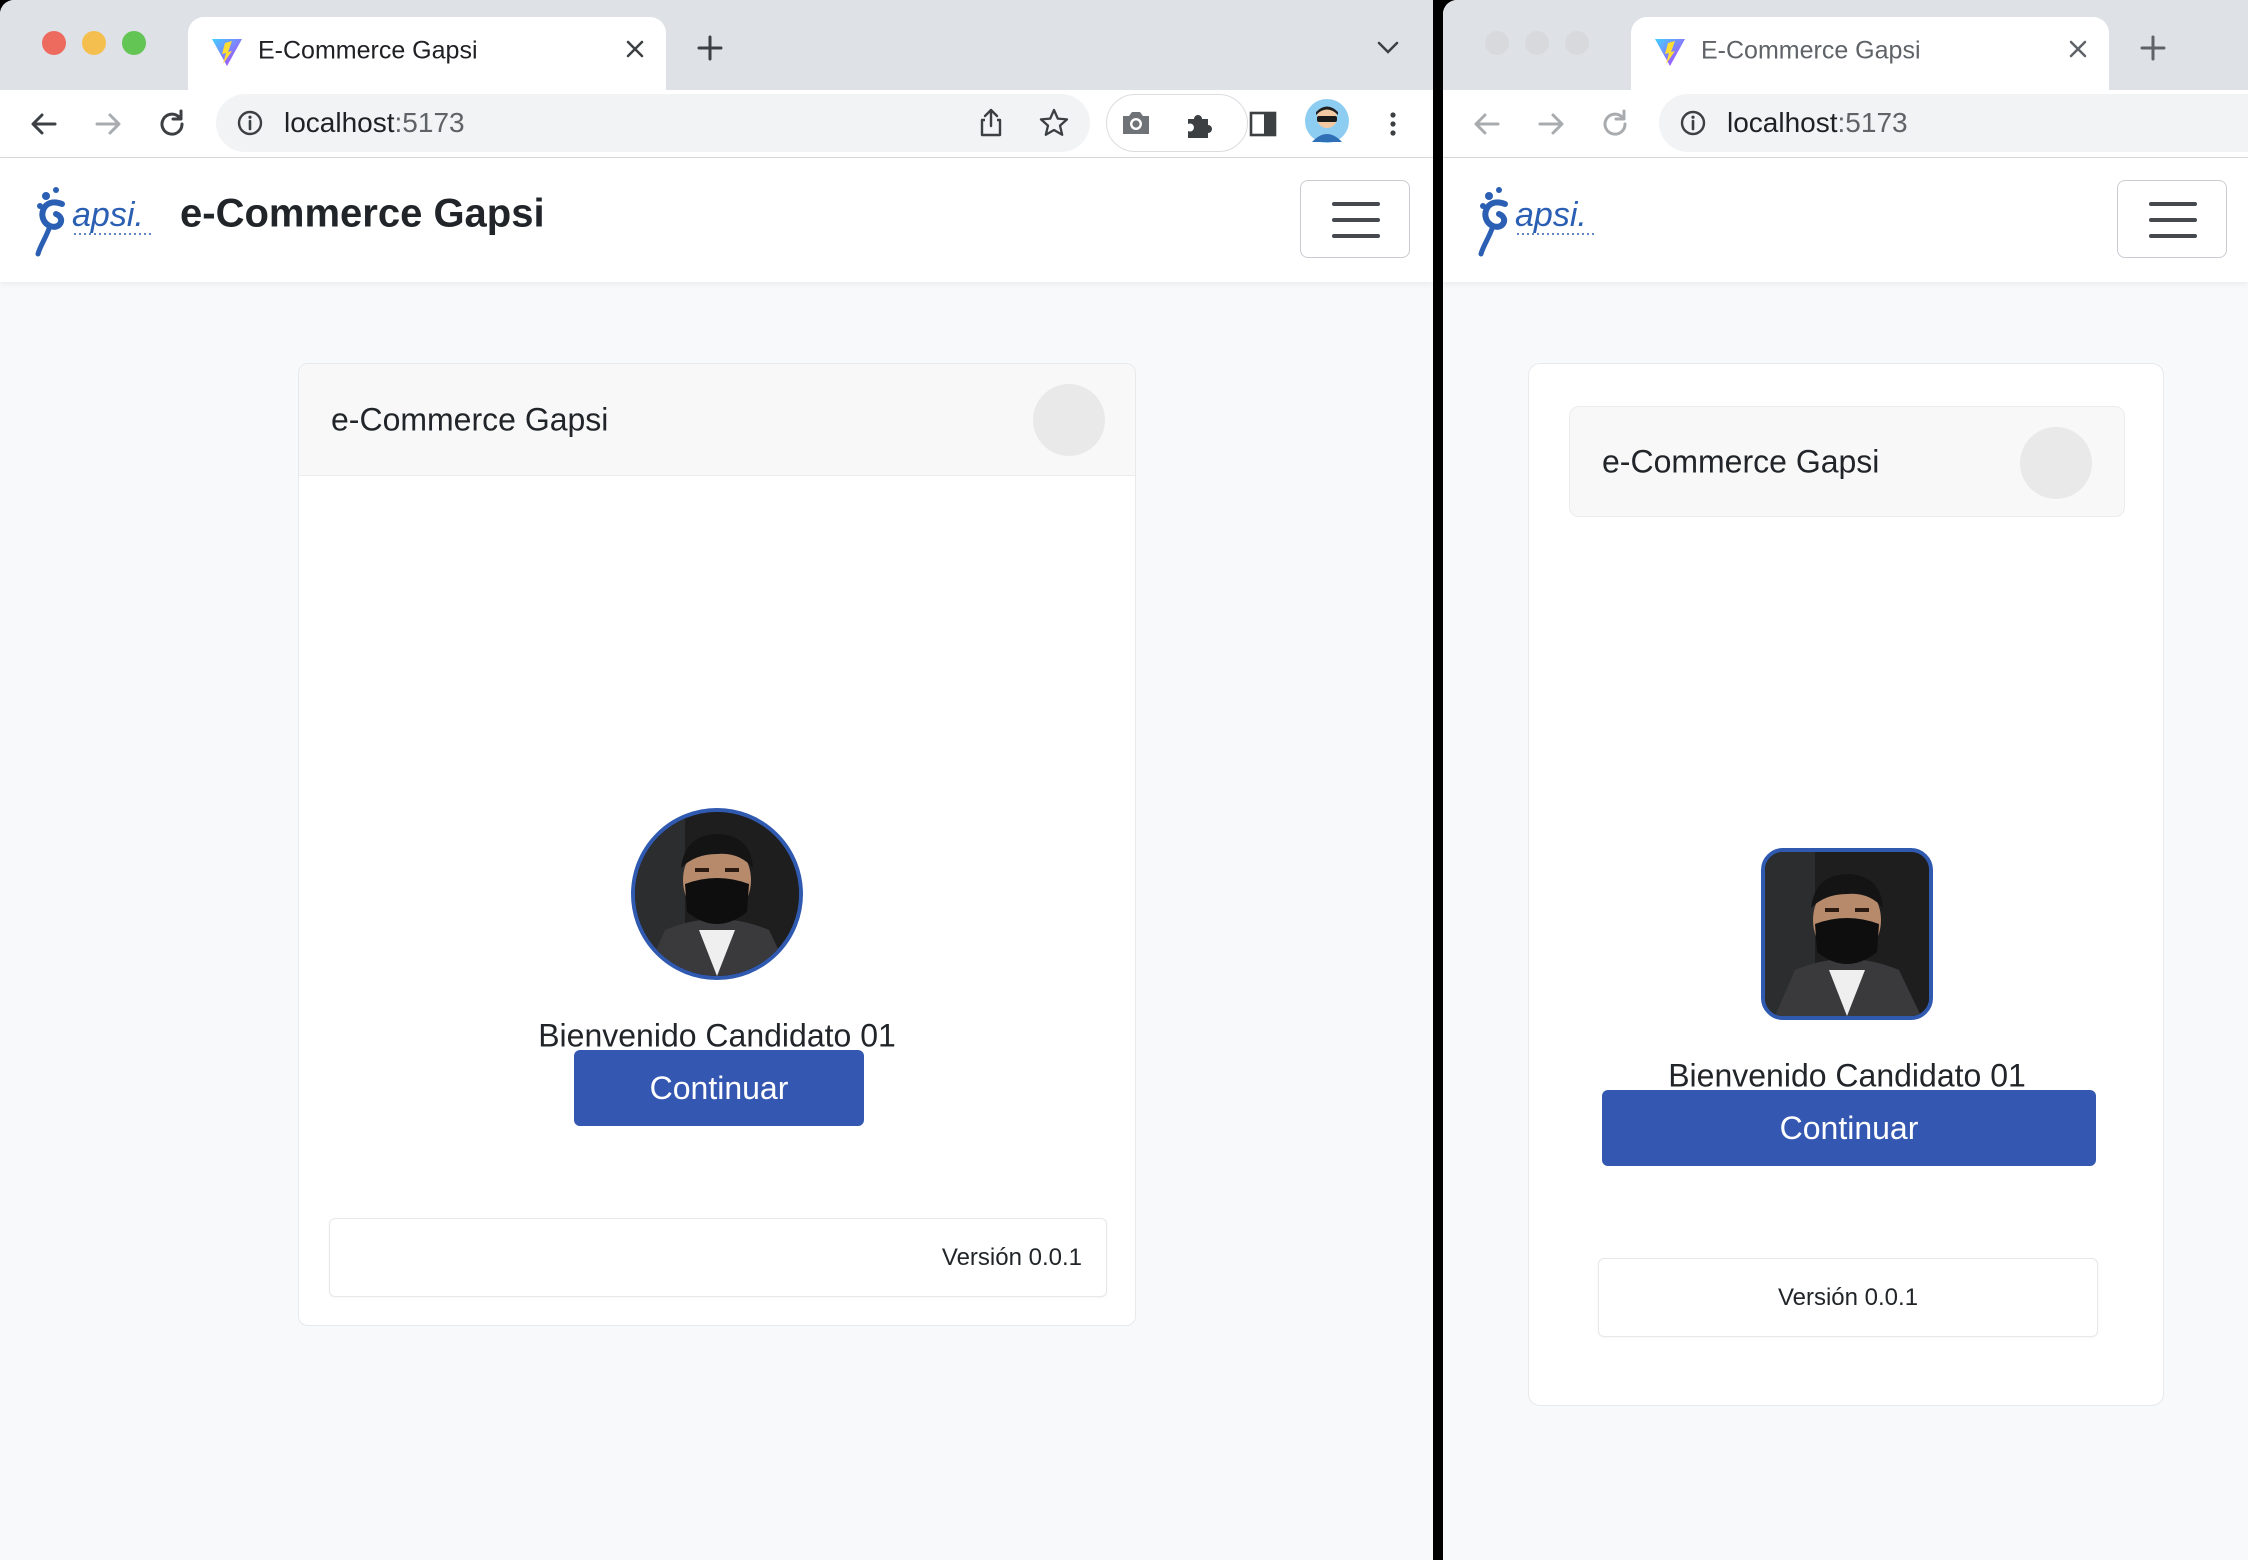 The image size is (2248, 1560). I want to click on navbar: apsi., so click(1845, 220).